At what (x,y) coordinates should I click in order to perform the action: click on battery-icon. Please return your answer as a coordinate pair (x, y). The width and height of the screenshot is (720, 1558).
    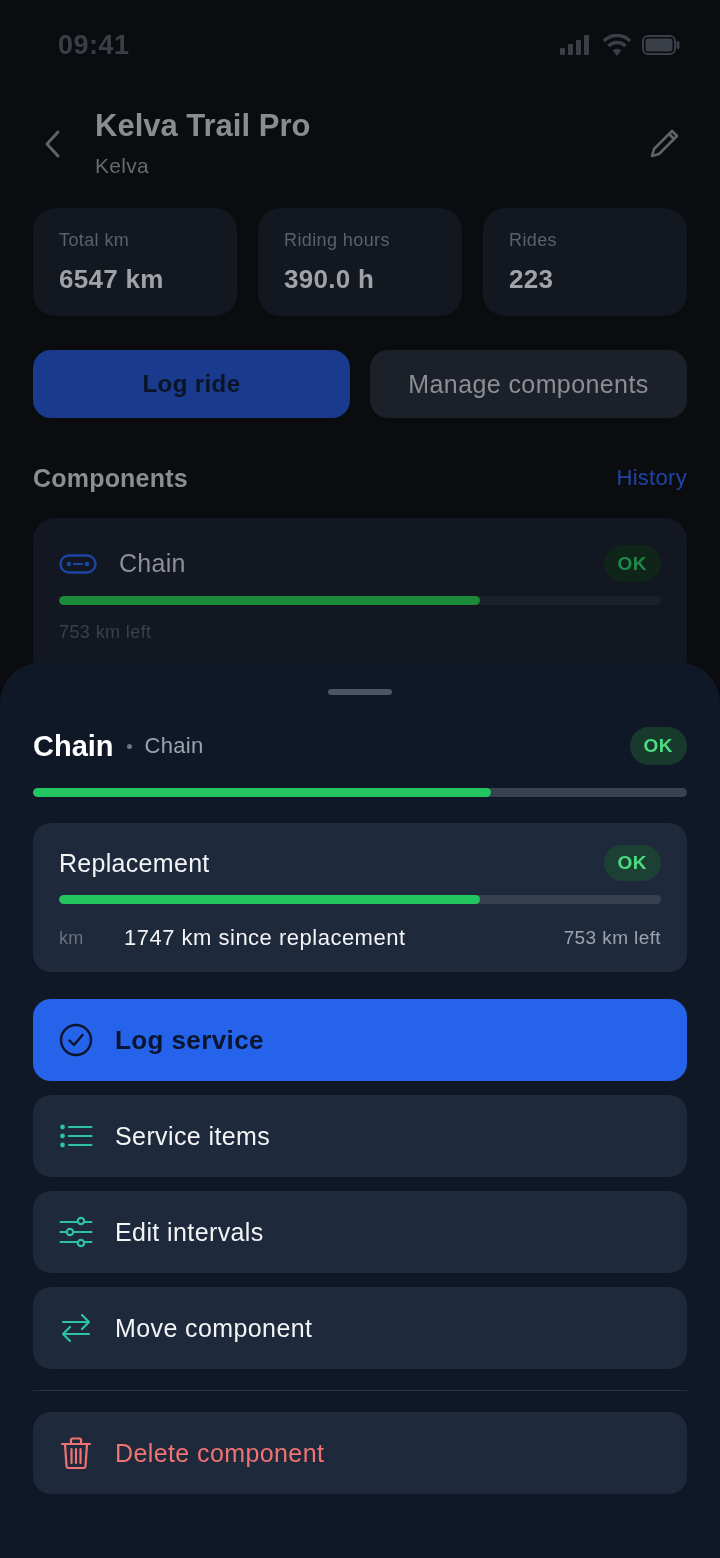
    Looking at the image, I should click on (661, 45).